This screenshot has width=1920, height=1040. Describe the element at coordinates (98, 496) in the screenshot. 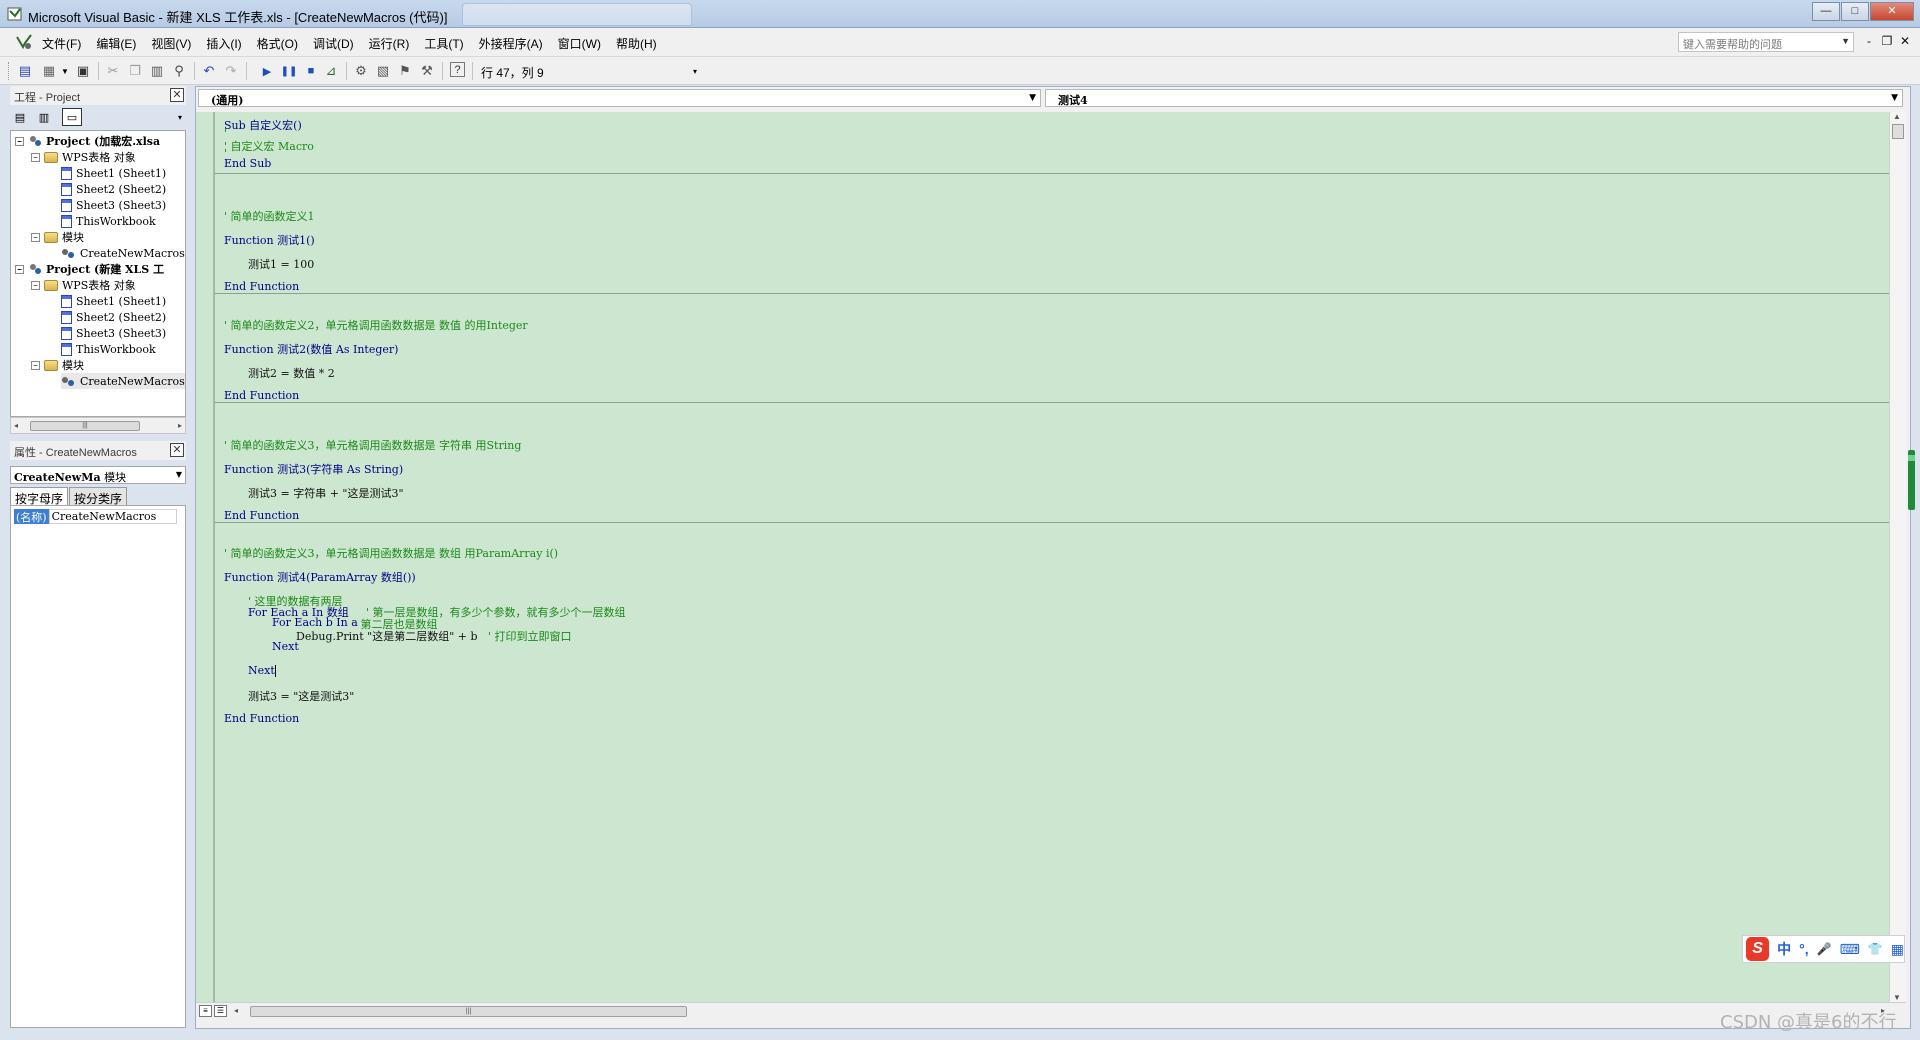

I see `tab-categorized: 按分类序` at that location.